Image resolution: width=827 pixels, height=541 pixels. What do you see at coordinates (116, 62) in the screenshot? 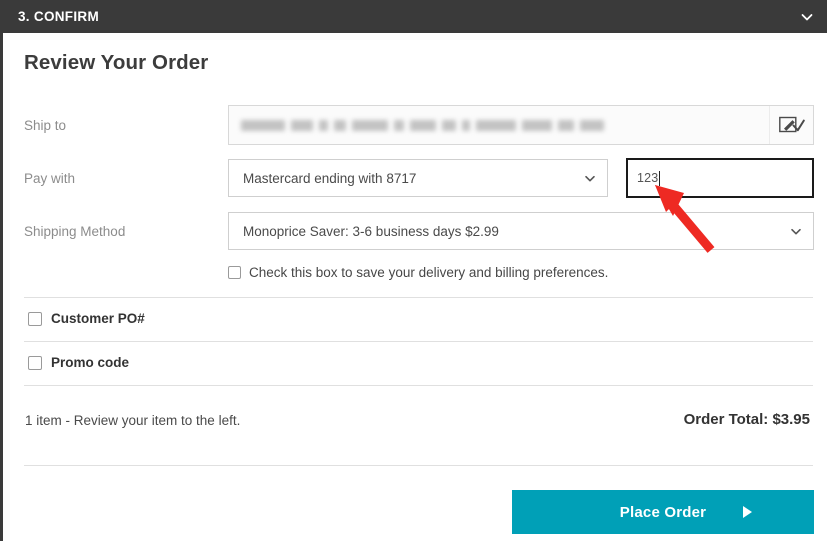
I see `page-title: Review Your Order` at bounding box center [116, 62].